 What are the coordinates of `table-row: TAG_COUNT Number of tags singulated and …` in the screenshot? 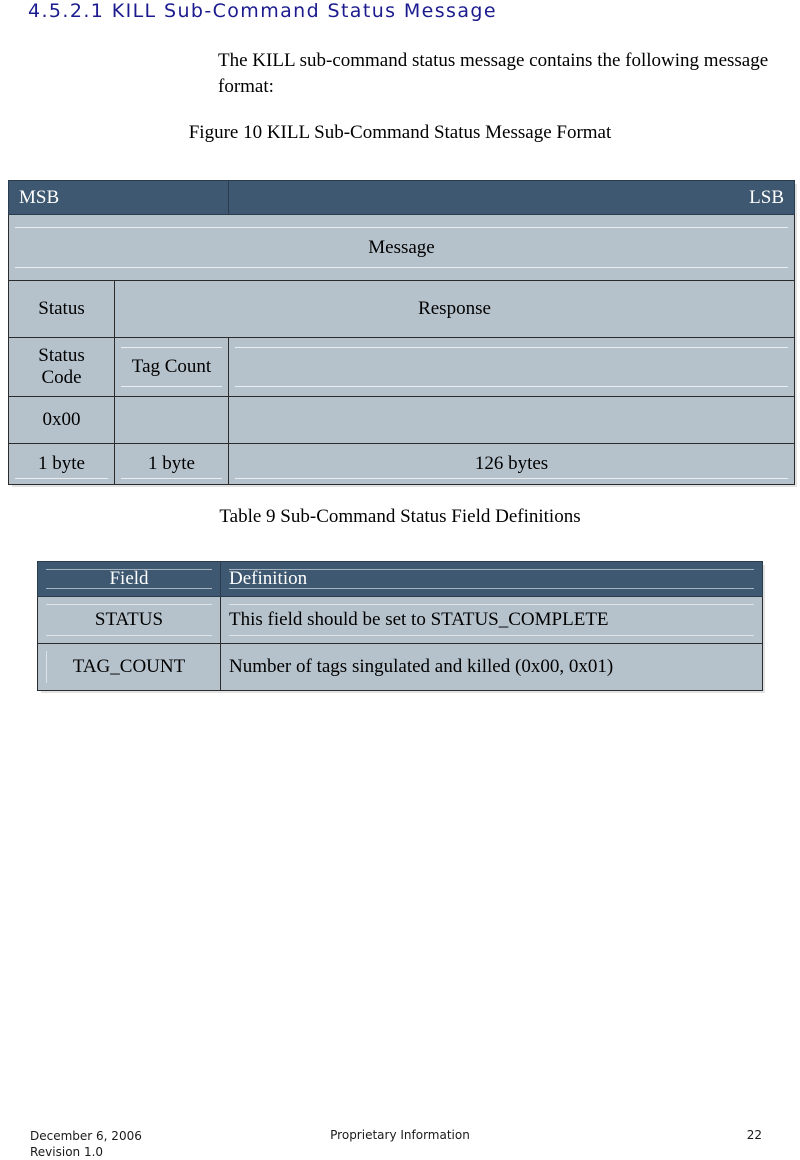 It's located at (400, 667).